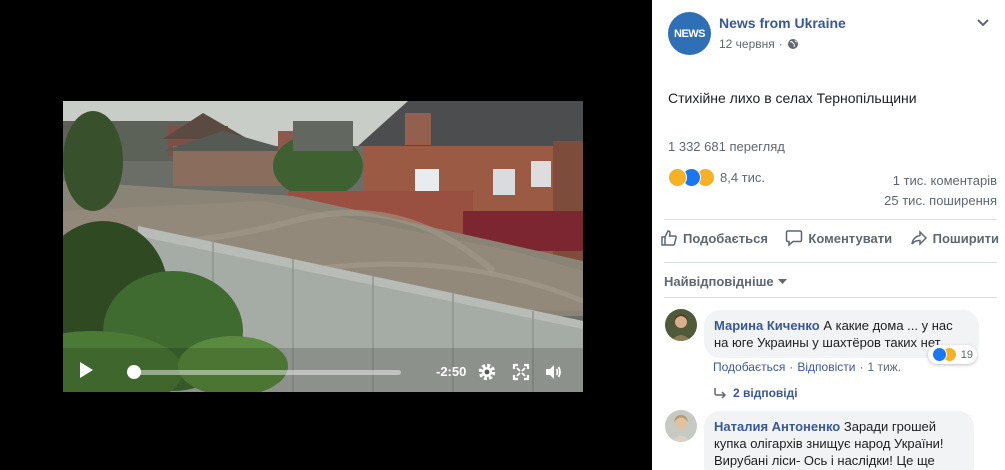 The width and height of the screenshot is (1005, 470). What do you see at coordinates (945, 180) in the screenshot?
I see `comments-count: 1 тис. коментарів` at bounding box center [945, 180].